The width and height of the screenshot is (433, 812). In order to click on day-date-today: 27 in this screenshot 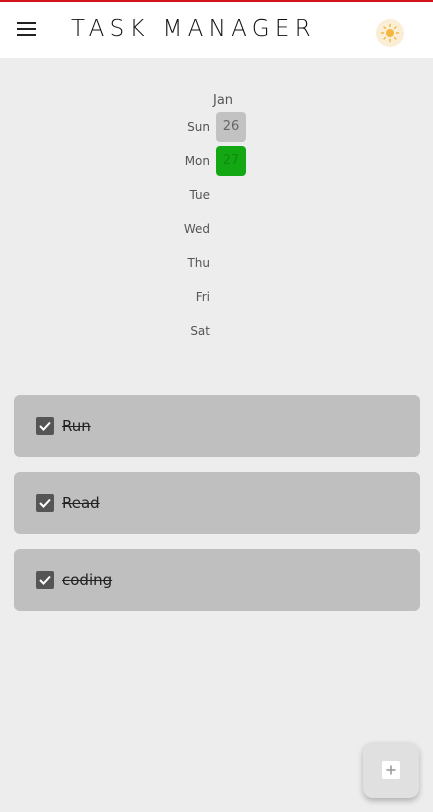, I will do `click(231, 161)`.